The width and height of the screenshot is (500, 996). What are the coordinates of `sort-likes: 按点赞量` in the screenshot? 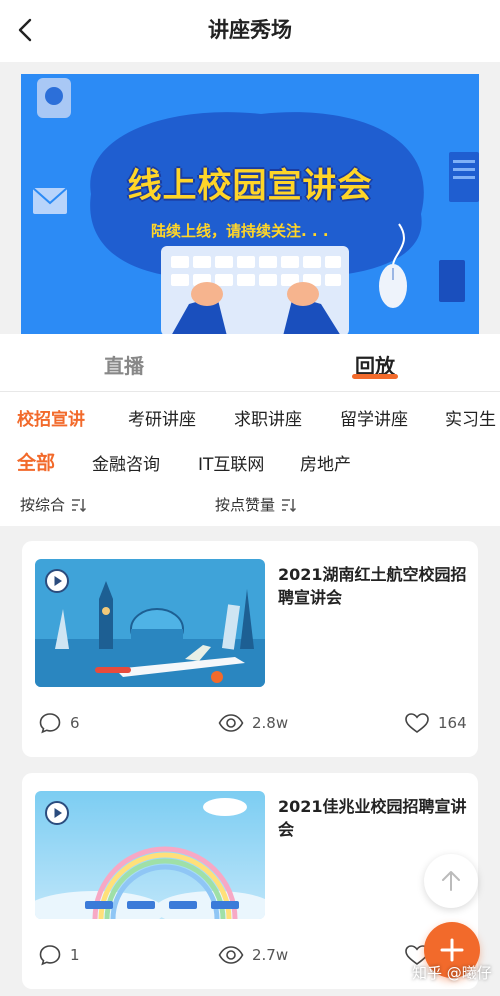 It's located at (256, 504).